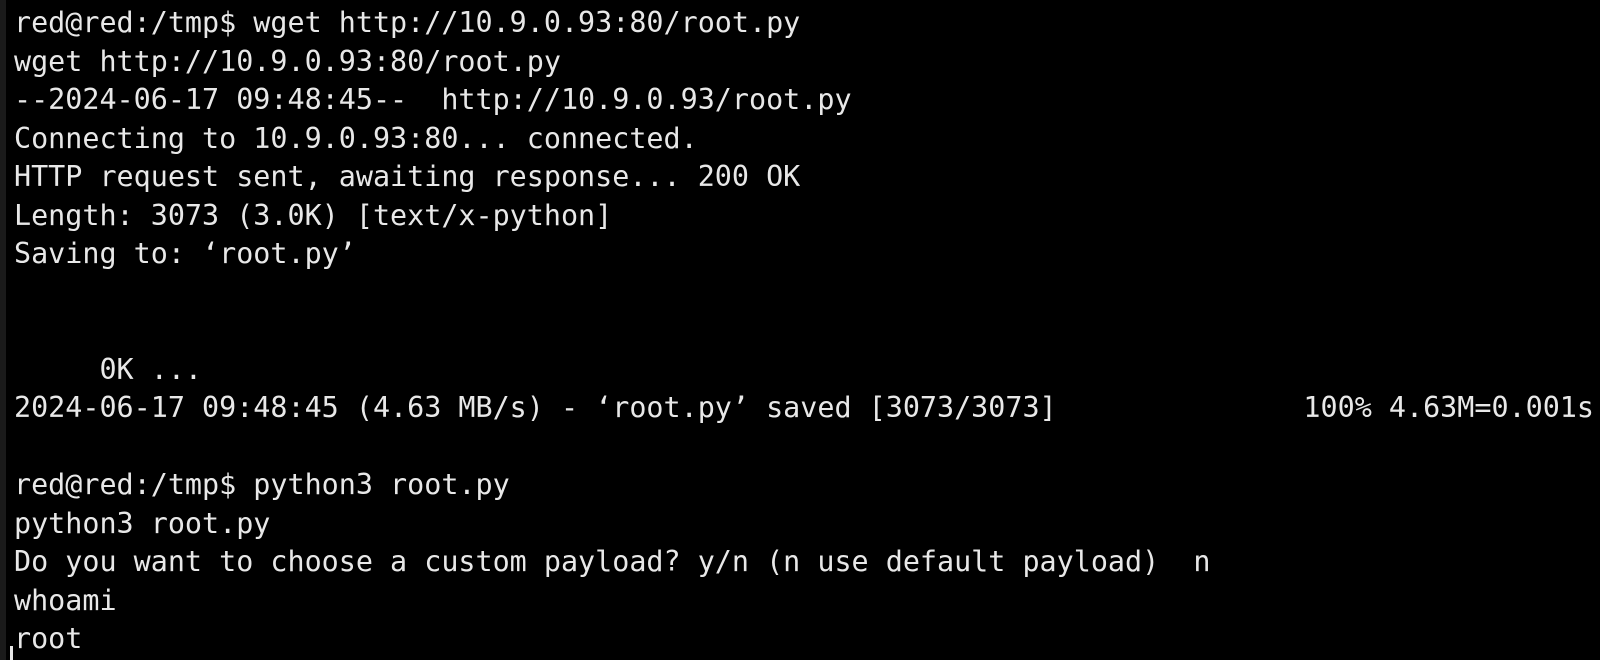  I want to click on output-line: Length: 3073 (3.0K) [text/x-python], so click(313, 215).